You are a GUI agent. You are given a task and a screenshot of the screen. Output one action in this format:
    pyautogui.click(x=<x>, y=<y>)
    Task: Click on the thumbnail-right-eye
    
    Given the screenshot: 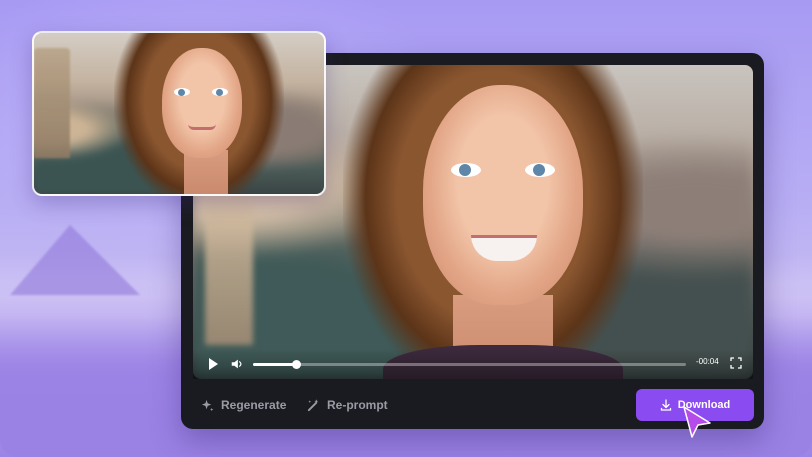 What is the action you would take?
    pyautogui.click(x=220, y=92)
    